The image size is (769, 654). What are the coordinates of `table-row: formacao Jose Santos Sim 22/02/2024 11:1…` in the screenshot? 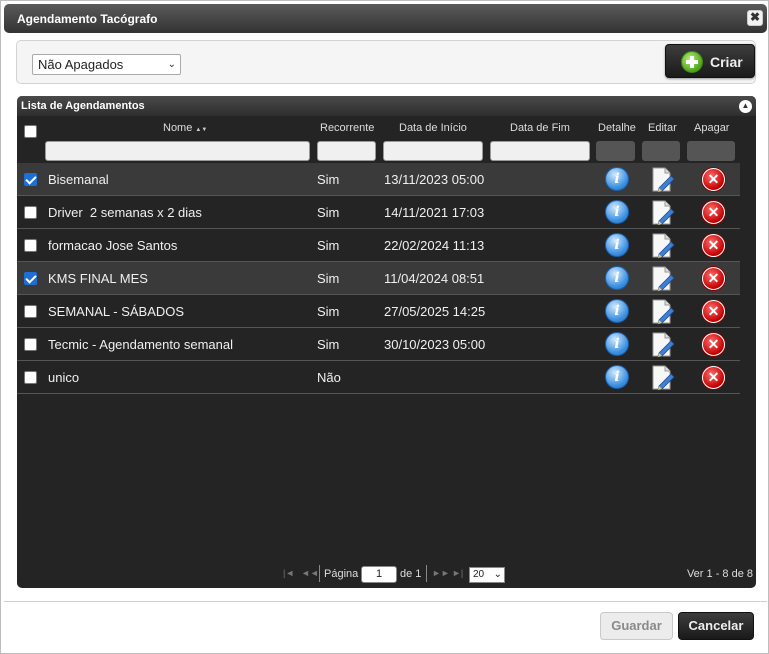 It's located at (378, 245).